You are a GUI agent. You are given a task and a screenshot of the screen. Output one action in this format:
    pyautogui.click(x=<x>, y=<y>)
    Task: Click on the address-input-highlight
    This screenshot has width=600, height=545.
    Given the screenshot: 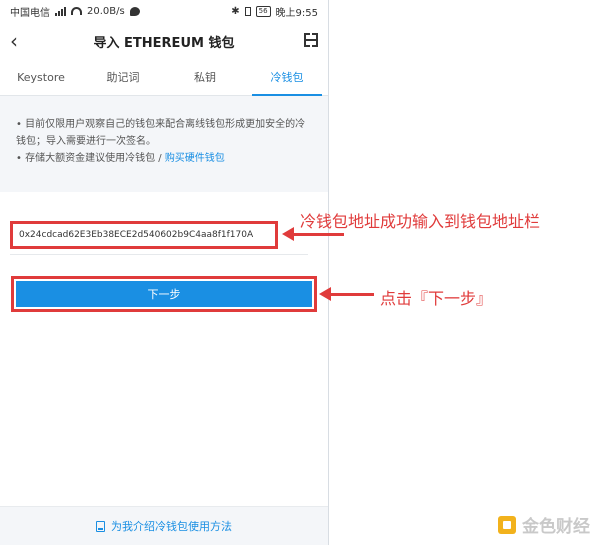 What is the action you would take?
    pyautogui.click(x=144, y=235)
    